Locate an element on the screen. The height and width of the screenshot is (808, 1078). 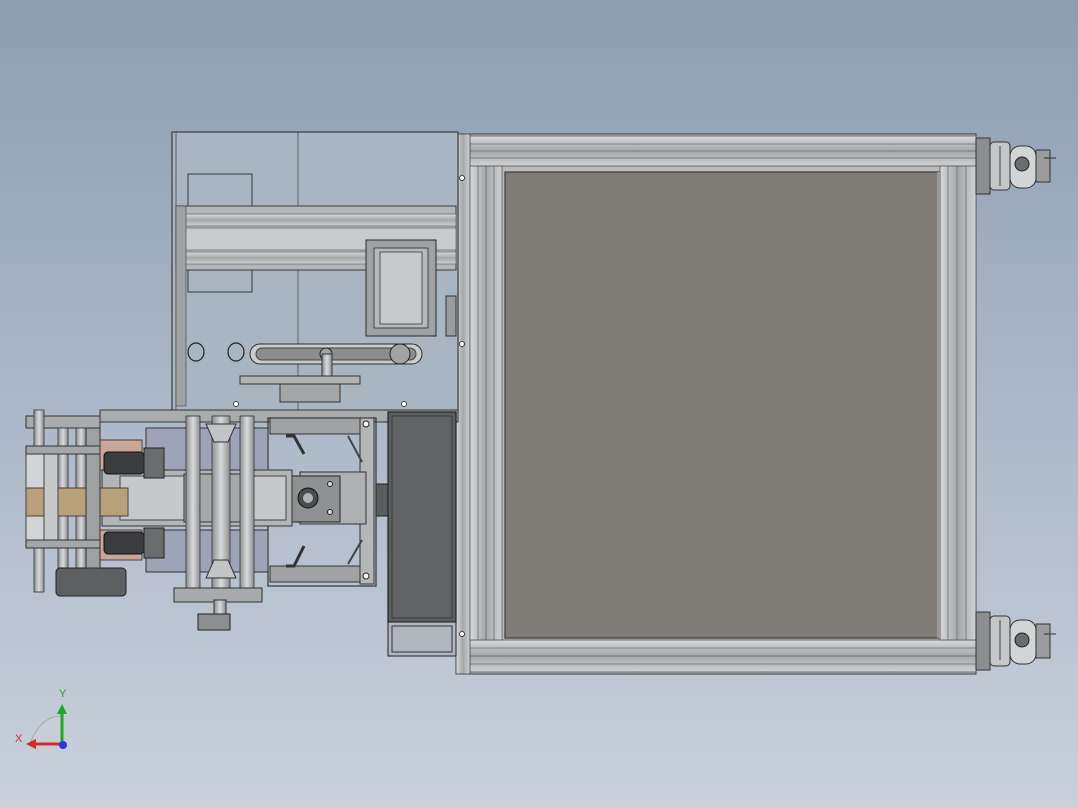
triad-z-axis is located at coordinates (63, 745).